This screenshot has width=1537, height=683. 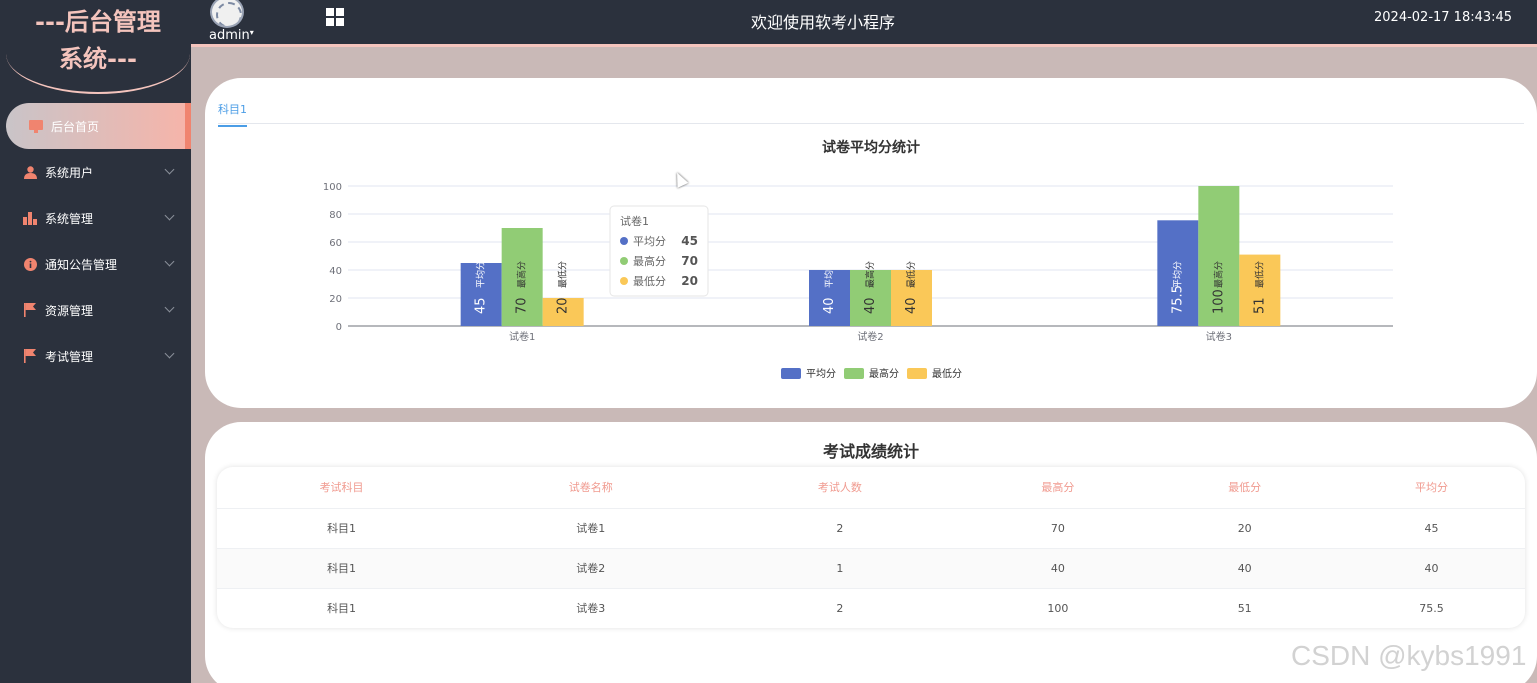 What do you see at coordinates (30, 172) in the screenshot?
I see `user-icon` at bounding box center [30, 172].